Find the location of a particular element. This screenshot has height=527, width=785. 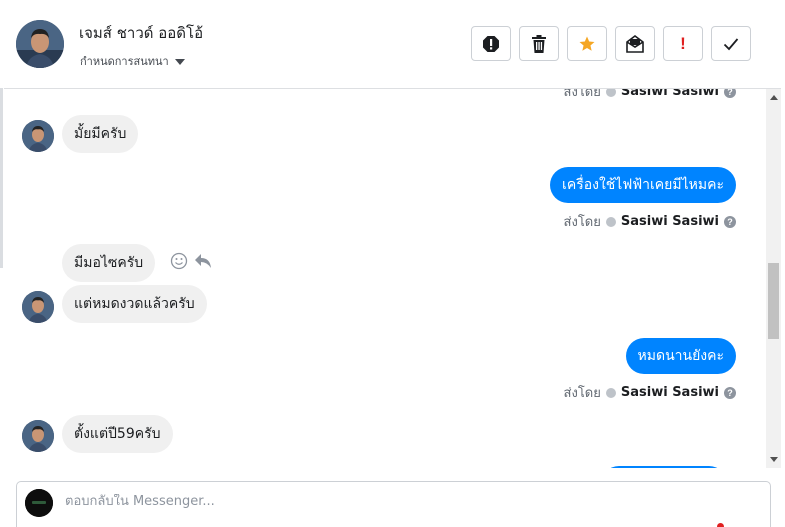

incoming-message: ตั้งแต่ปี59ครับ is located at coordinates (117, 434).